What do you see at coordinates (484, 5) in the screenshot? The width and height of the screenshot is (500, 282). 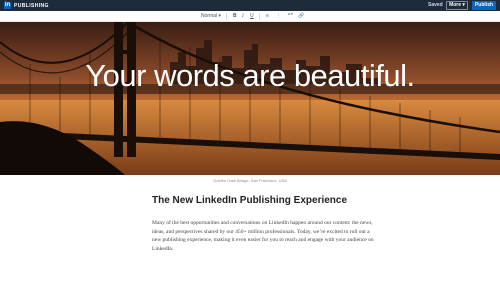 I see `publish-button: Publish` at bounding box center [484, 5].